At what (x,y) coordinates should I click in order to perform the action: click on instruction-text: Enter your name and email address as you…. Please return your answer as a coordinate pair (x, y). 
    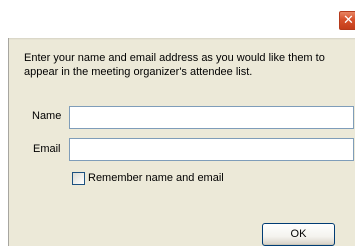
    Looking at the image, I should click on (174, 65).